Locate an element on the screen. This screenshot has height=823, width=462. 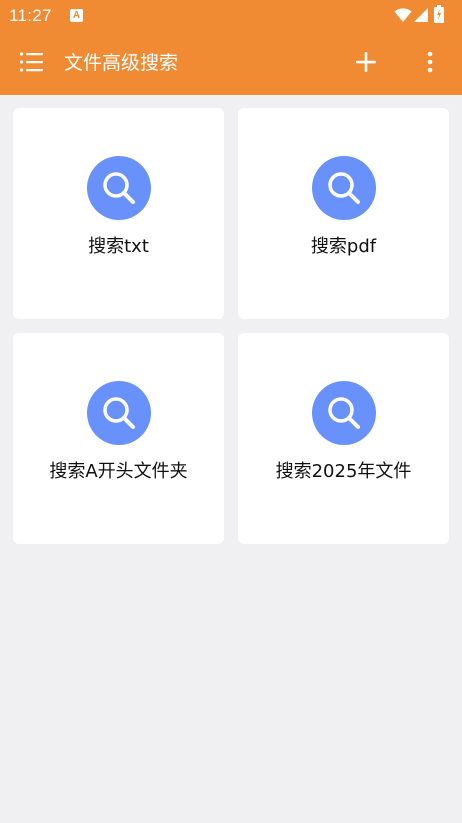
search-card-txt: 搜索txt is located at coordinates (118, 213).